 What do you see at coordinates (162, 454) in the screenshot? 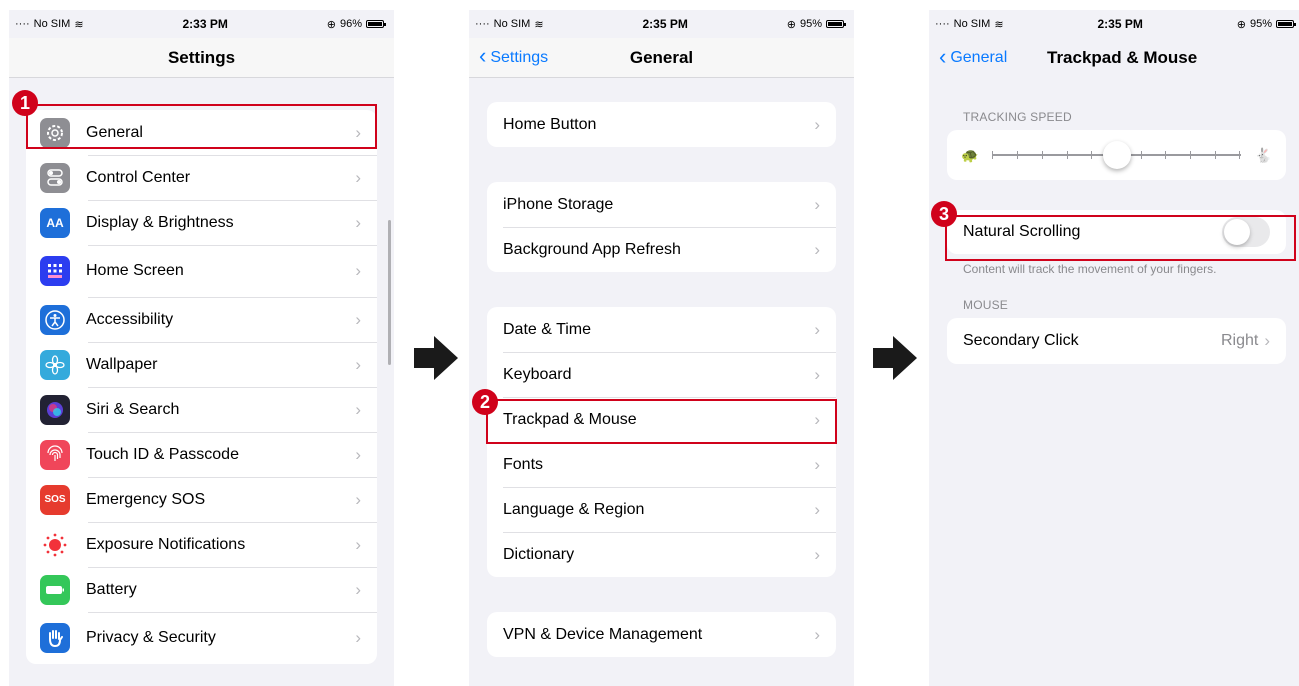
I see `settings-item-label: Touch ID & Passcode` at bounding box center [162, 454].